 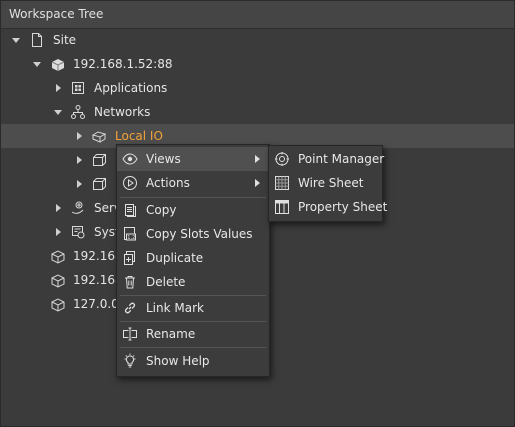 I want to click on tree-item-label: Local IO, so click(x=139, y=136).